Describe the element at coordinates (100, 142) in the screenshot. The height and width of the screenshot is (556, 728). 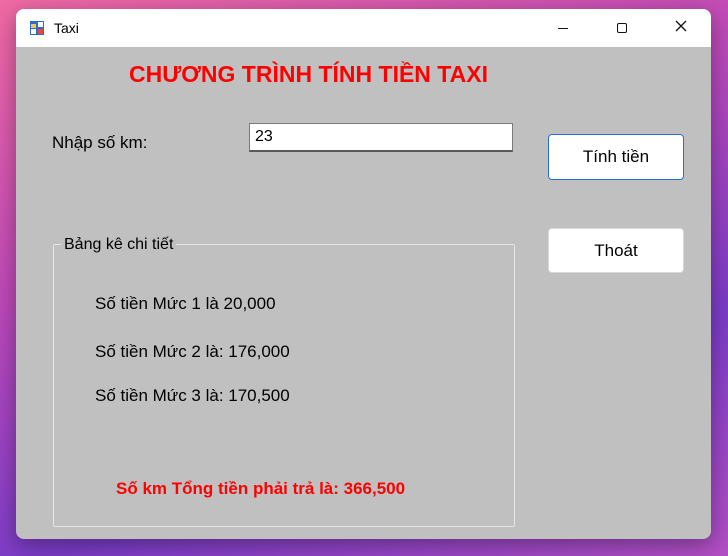
I see `km-label: Nhập số km:` at that location.